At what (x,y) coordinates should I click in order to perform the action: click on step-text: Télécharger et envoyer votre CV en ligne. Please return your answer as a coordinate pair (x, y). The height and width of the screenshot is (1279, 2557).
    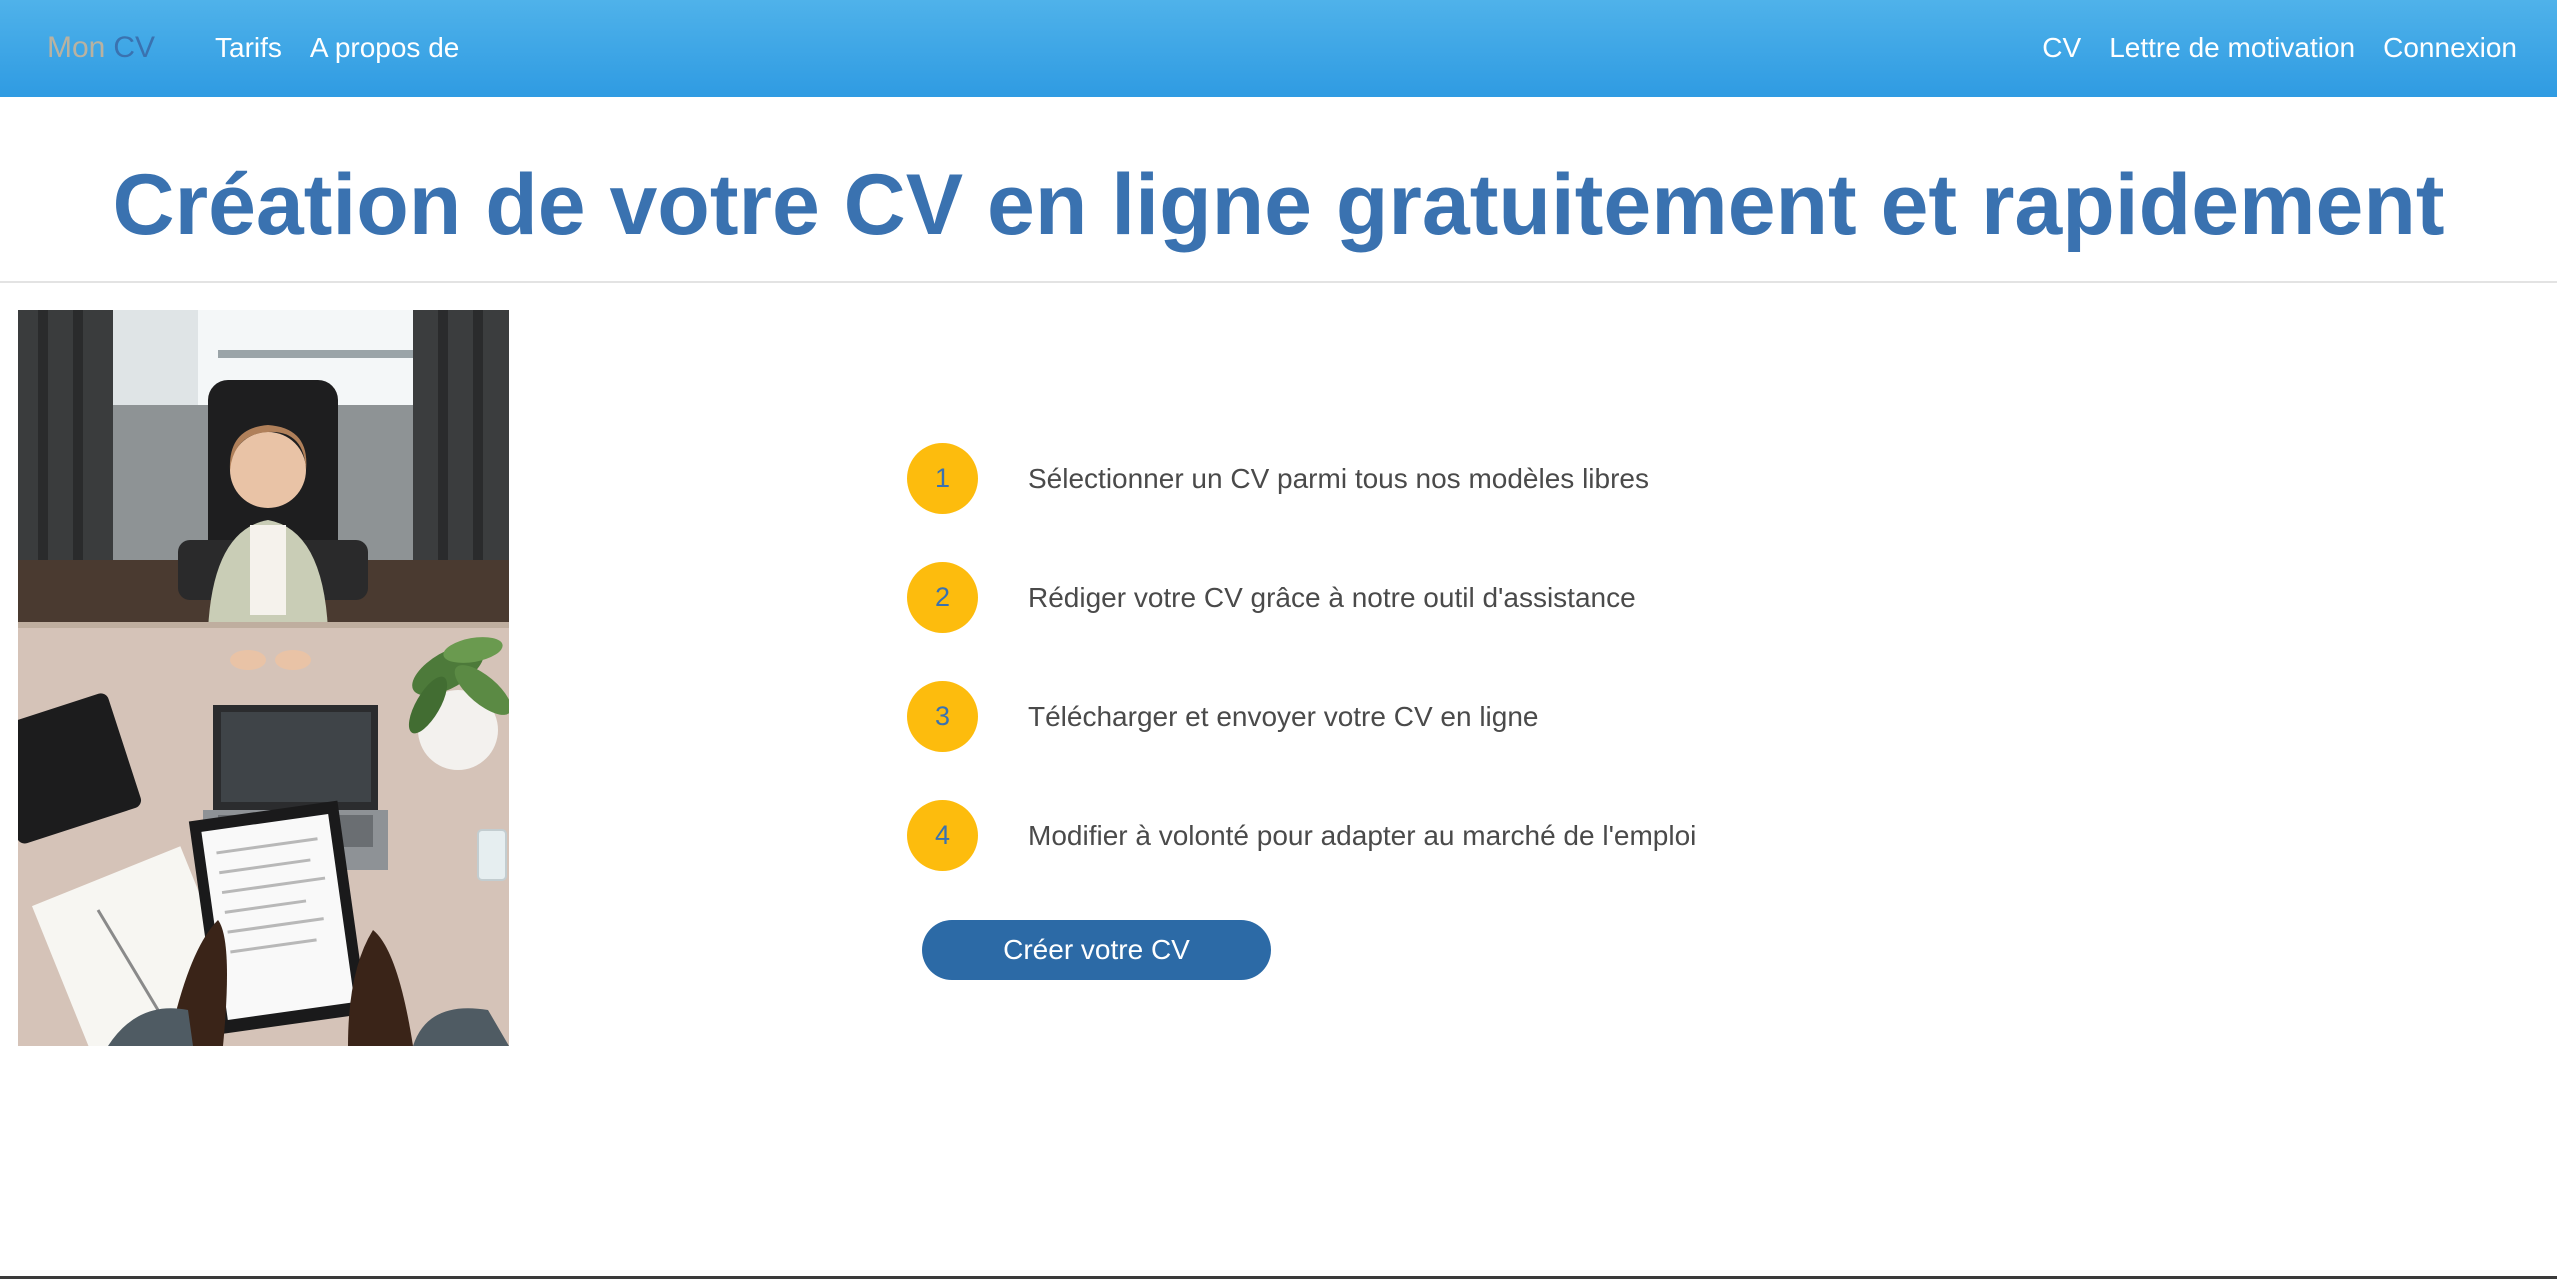
    Looking at the image, I should click on (1283, 716).